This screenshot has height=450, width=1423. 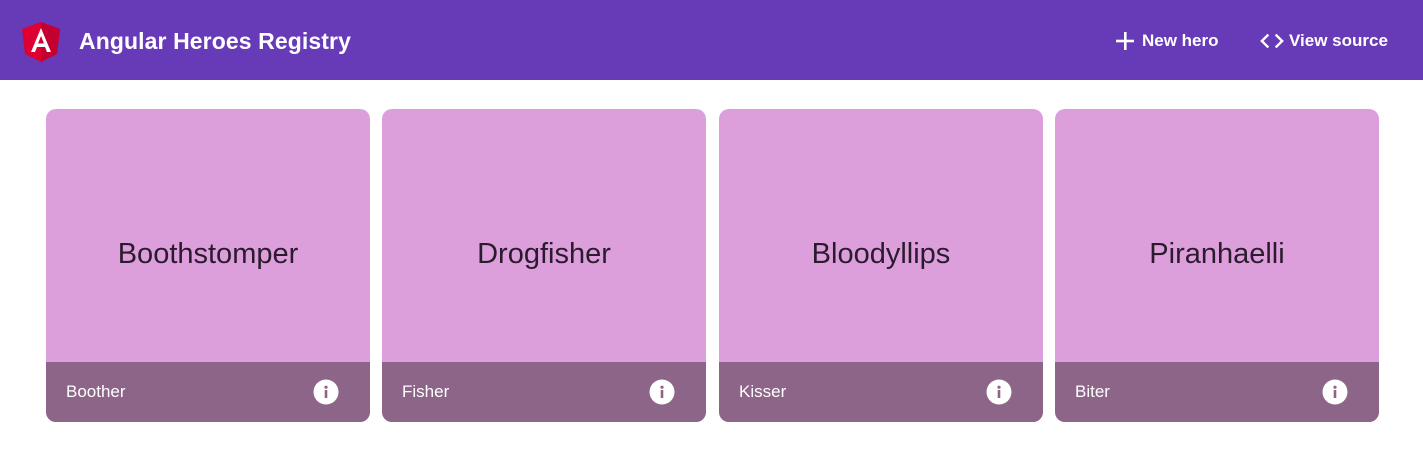 What do you see at coordinates (1338, 40) in the screenshot?
I see `view-source-label: View source` at bounding box center [1338, 40].